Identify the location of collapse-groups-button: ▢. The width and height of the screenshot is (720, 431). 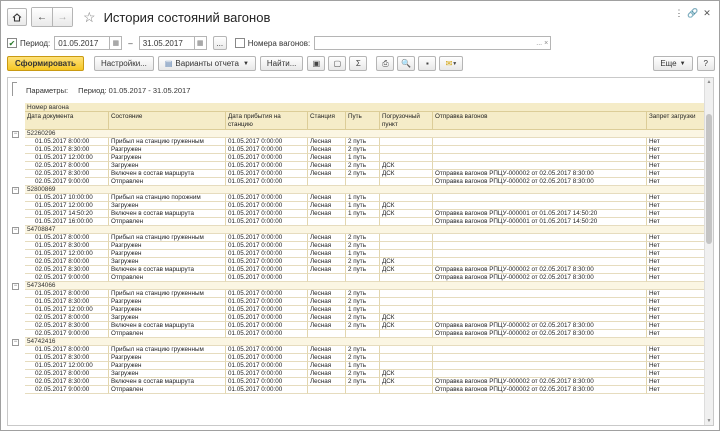
(337, 63).